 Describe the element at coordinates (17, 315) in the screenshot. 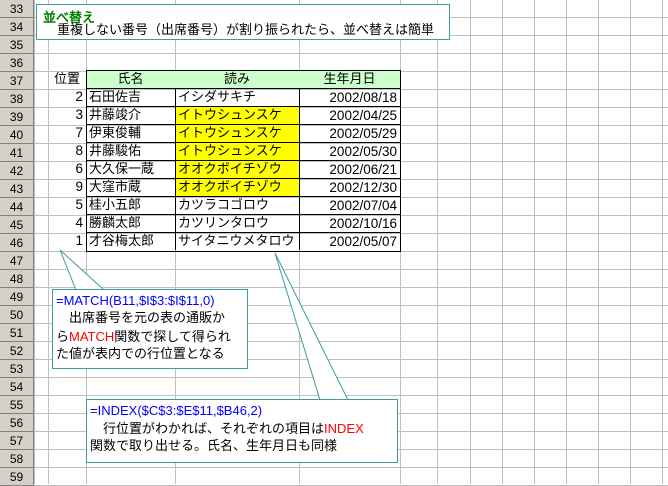

I see `row-header: 50` at that location.